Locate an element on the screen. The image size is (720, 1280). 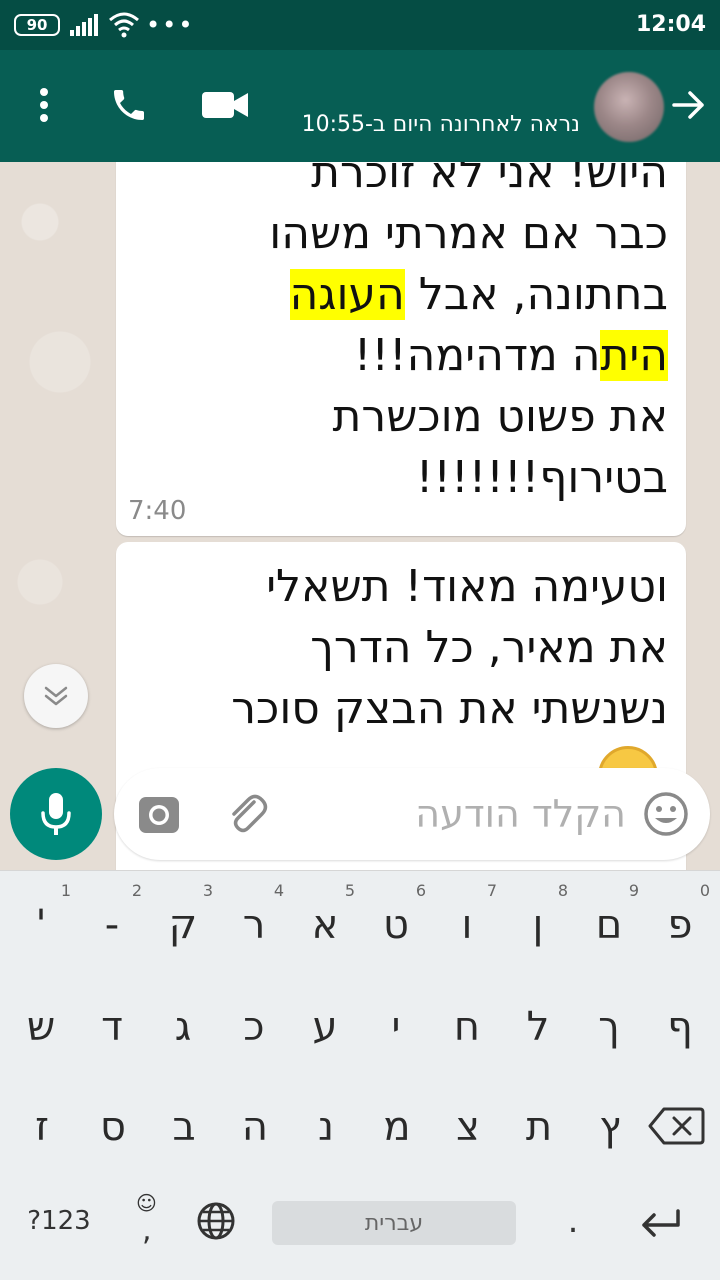
key-label: ף is located at coordinates (680, 1027).